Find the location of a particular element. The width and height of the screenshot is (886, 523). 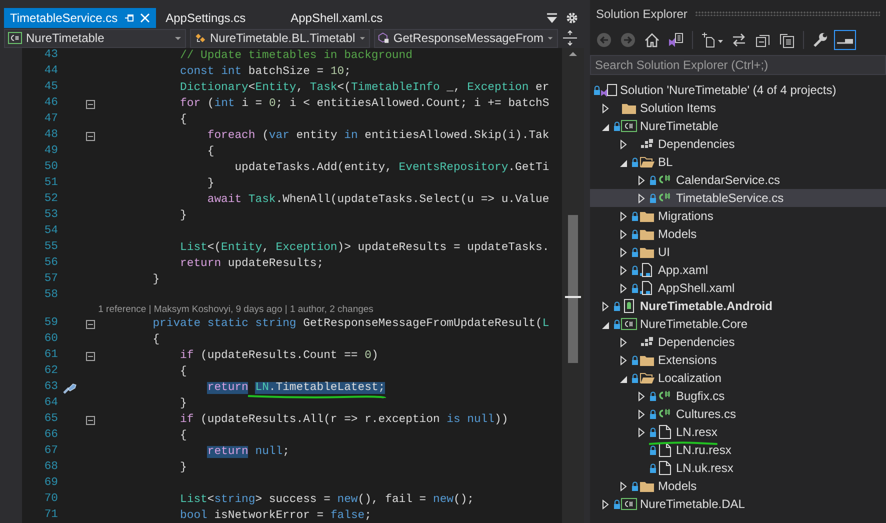

code-line: bool isNetworkError = false; is located at coordinates (275, 515).